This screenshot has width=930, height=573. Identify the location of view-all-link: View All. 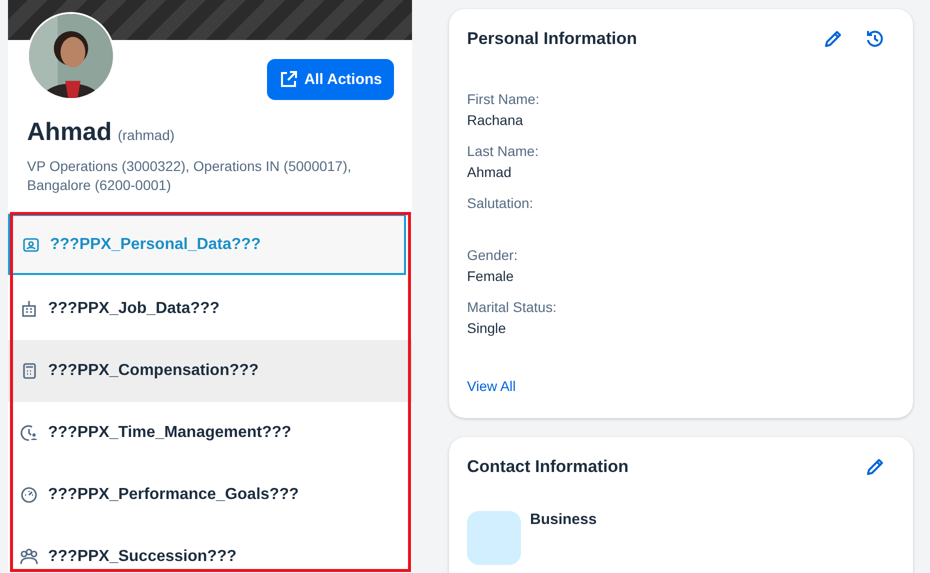
(491, 386).